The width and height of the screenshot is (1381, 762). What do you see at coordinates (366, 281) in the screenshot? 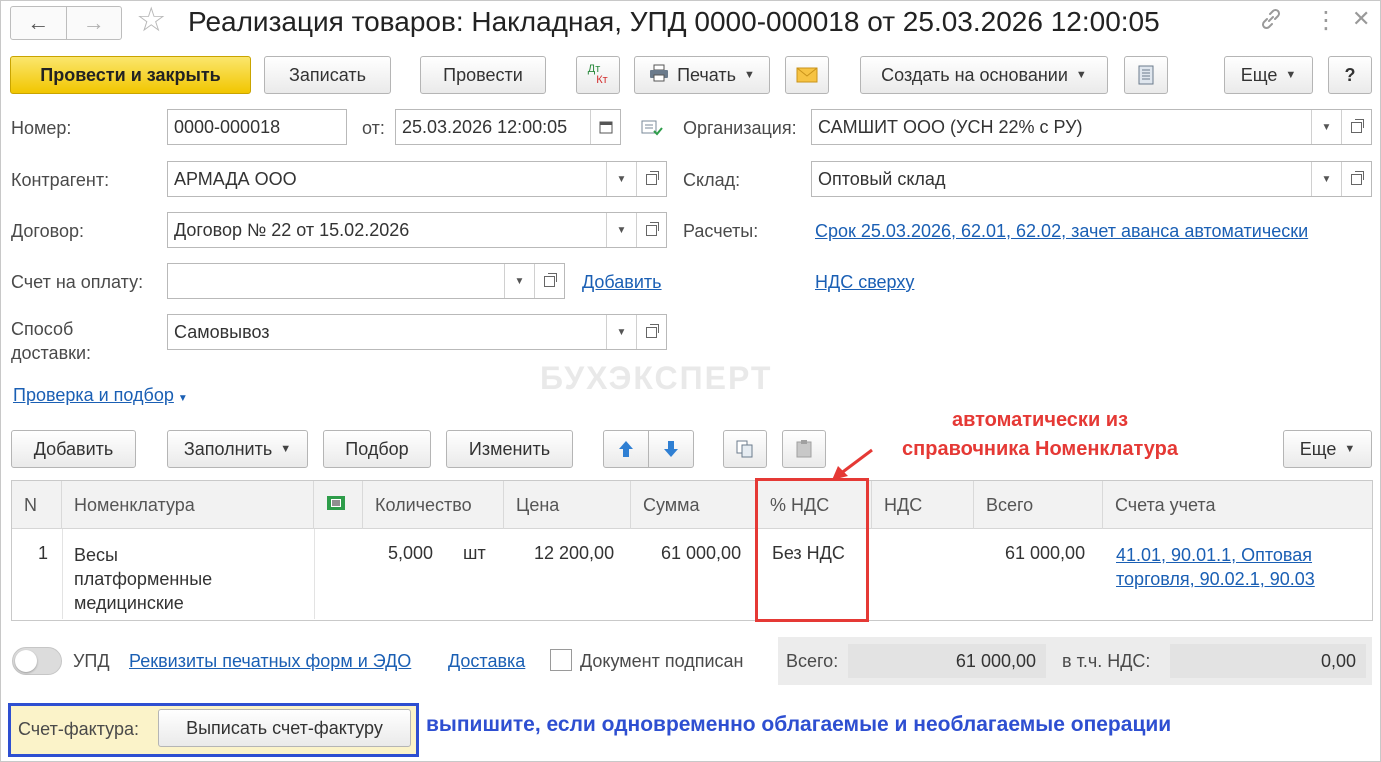
I see `invoice-field: ▼` at bounding box center [366, 281].